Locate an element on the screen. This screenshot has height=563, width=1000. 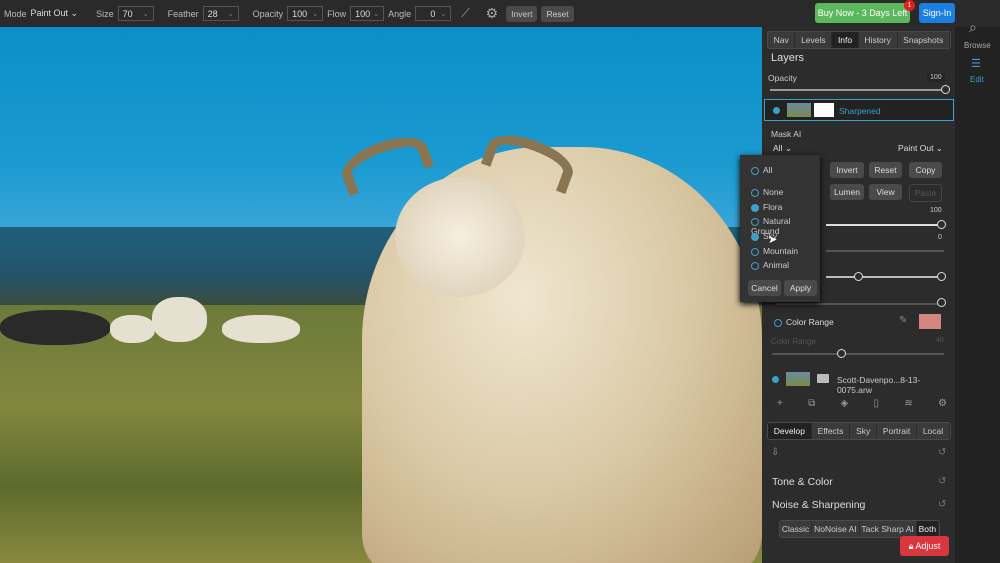
buy-now-button: Buy Now - 3 Days Left is located at coordinates (862, 13).